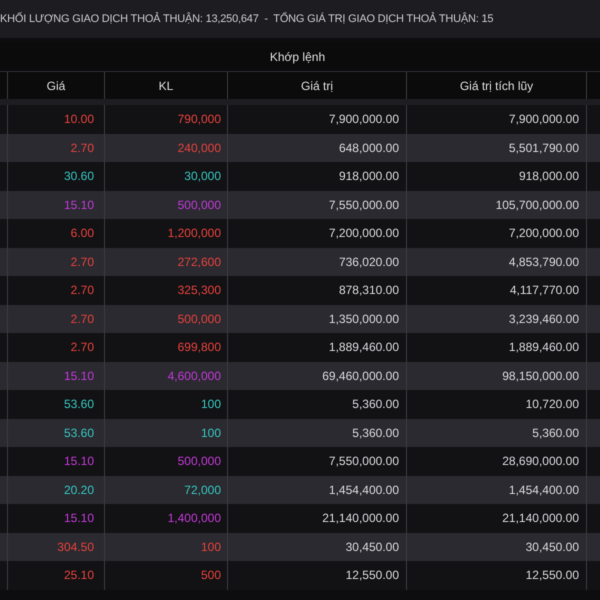 The image size is (600, 600). What do you see at coordinates (497, 85) in the screenshot?
I see `column-header: Giá trị tích lũy` at bounding box center [497, 85].